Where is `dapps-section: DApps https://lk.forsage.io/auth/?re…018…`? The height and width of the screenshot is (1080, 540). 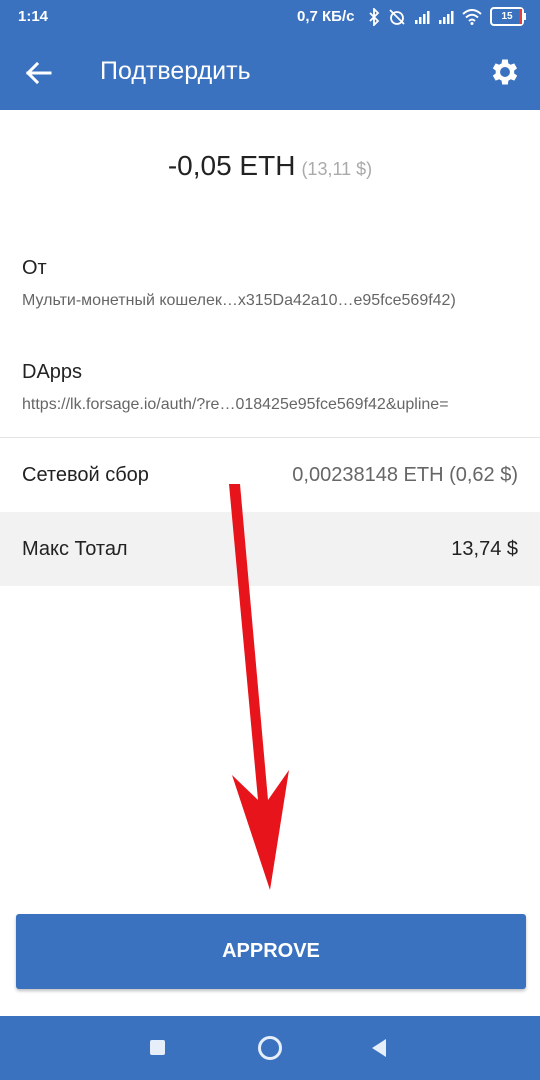
dapps-section: DApps https://lk.forsage.io/auth/?re…018… is located at coordinates (270, 387).